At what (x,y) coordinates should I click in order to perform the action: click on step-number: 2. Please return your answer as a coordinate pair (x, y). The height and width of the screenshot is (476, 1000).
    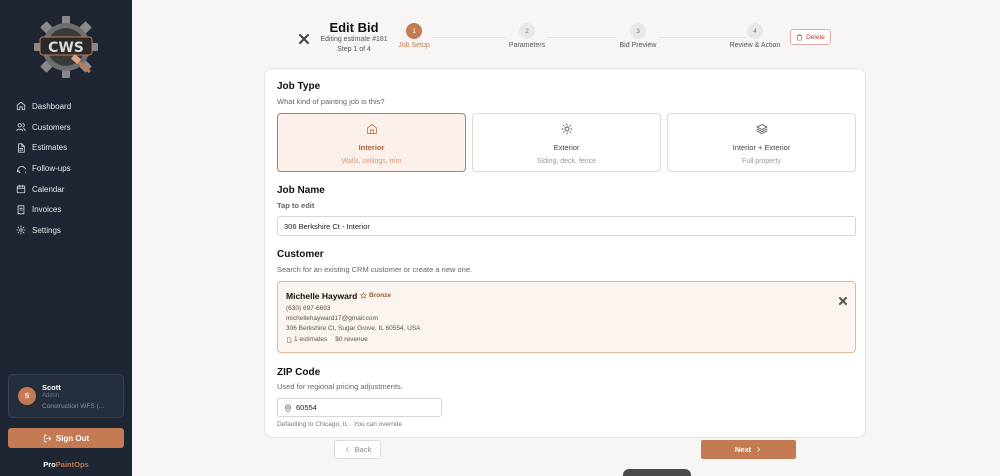
    Looking at the image, I should click on (527, 31).